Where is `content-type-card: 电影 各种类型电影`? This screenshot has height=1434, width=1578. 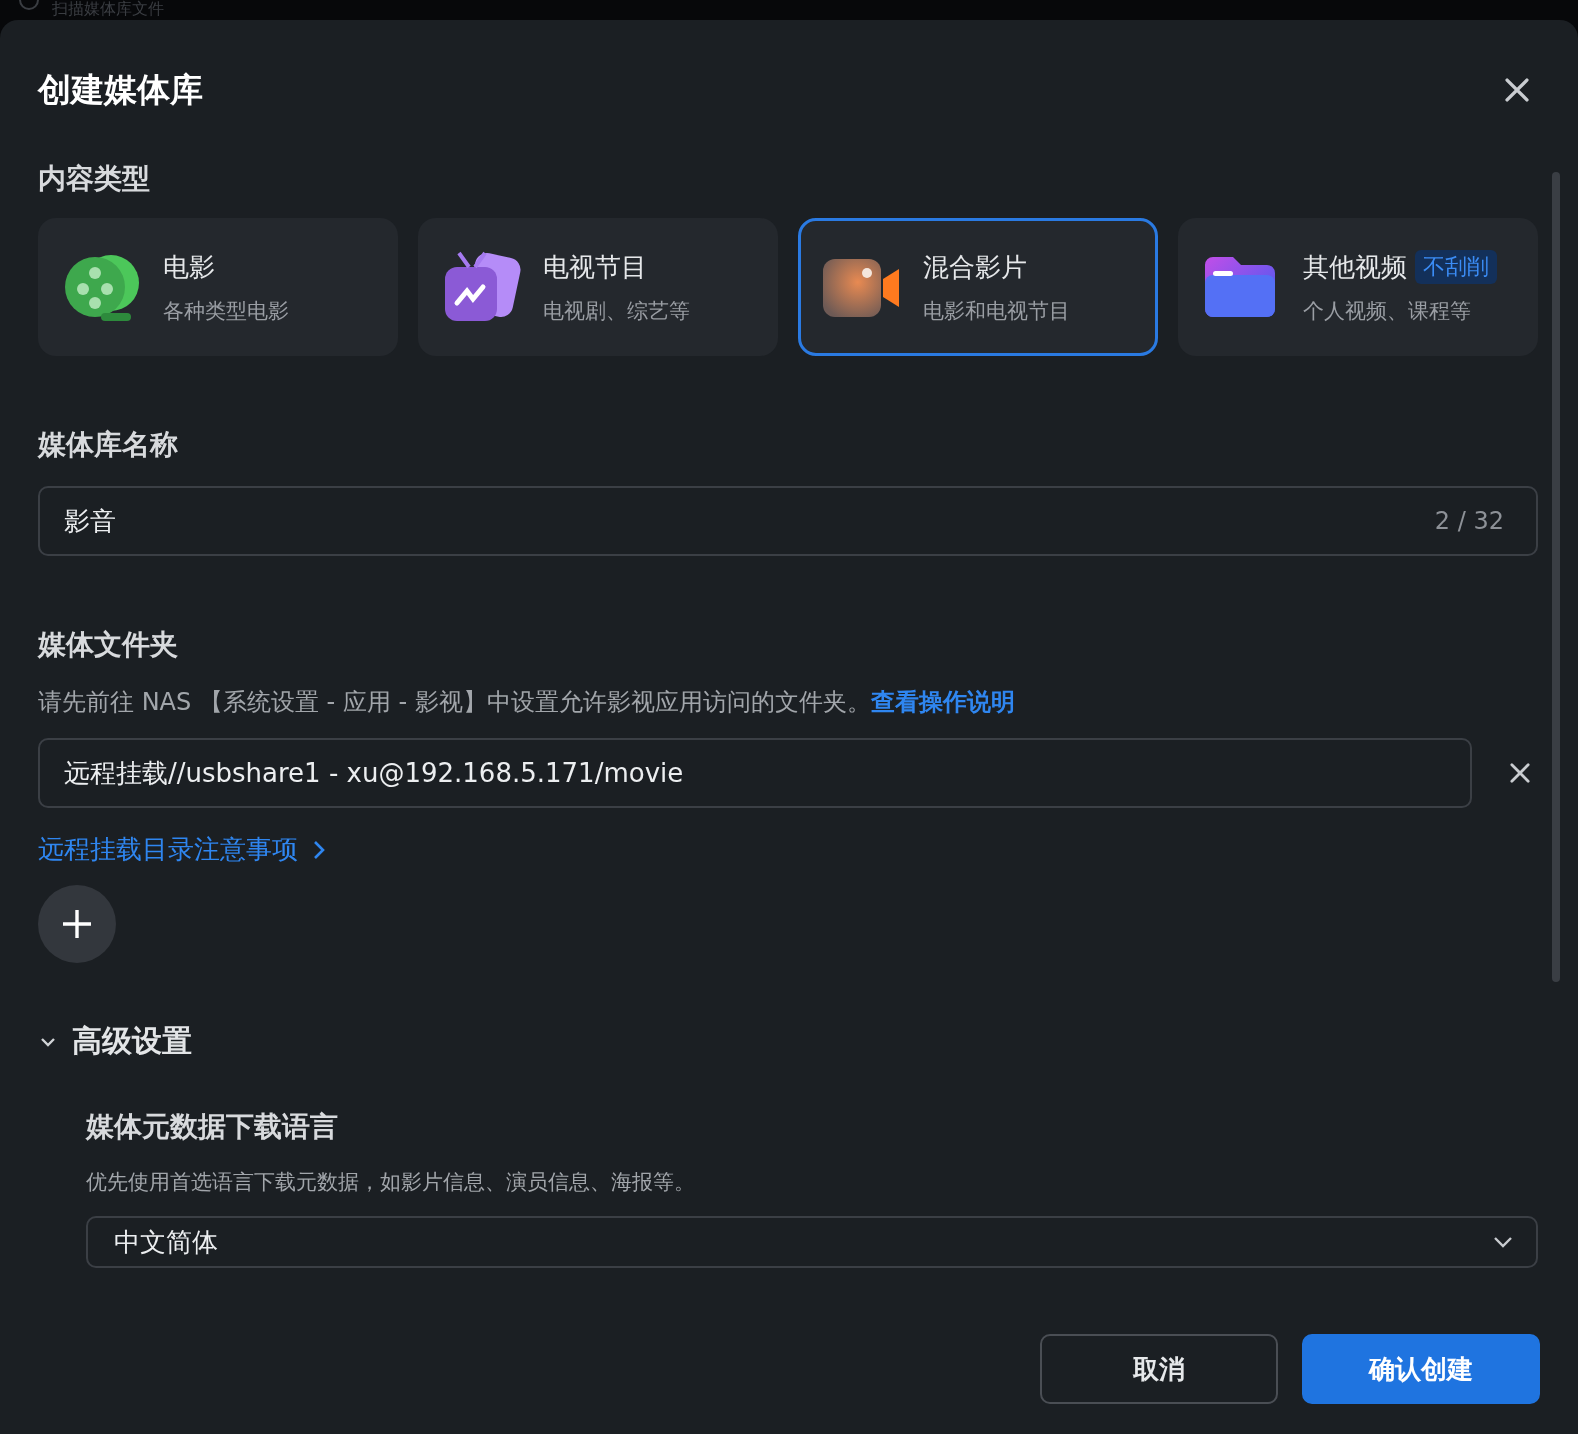 content-type-card: 电影 各种类型电影 is located at coordinates (218, 287).